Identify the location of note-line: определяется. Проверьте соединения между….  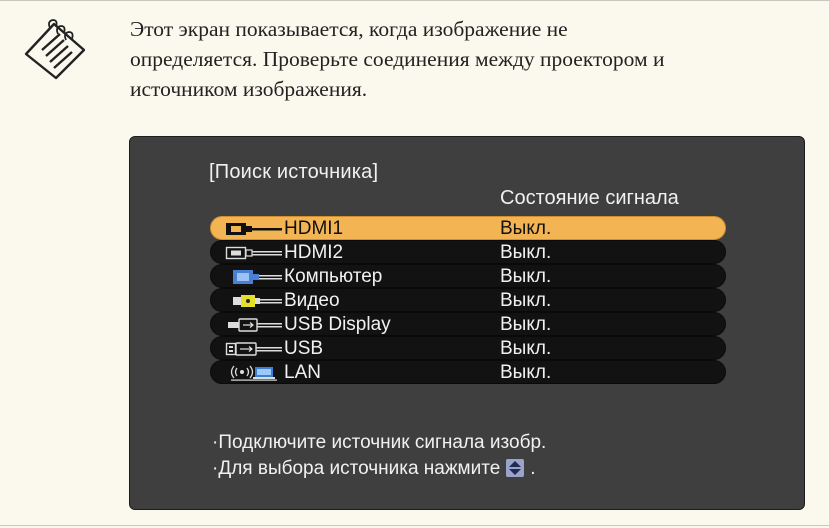
(397, 59).